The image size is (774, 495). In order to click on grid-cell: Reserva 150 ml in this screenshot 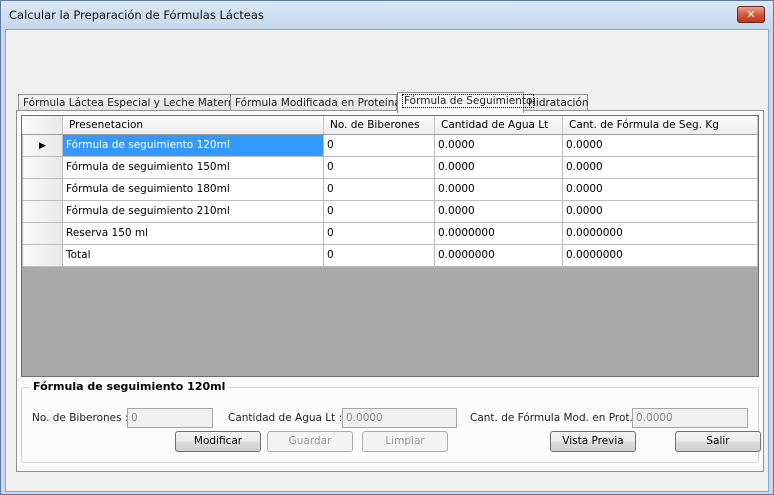, I will do `click(193, 233)`.